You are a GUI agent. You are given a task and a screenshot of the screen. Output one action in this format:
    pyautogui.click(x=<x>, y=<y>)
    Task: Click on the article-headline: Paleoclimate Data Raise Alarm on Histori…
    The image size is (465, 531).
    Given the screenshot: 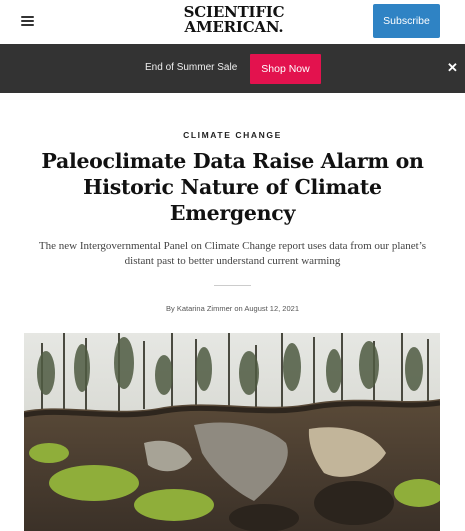 What is the action you would take?
    pyautogui.click(x=232, y=187)
    